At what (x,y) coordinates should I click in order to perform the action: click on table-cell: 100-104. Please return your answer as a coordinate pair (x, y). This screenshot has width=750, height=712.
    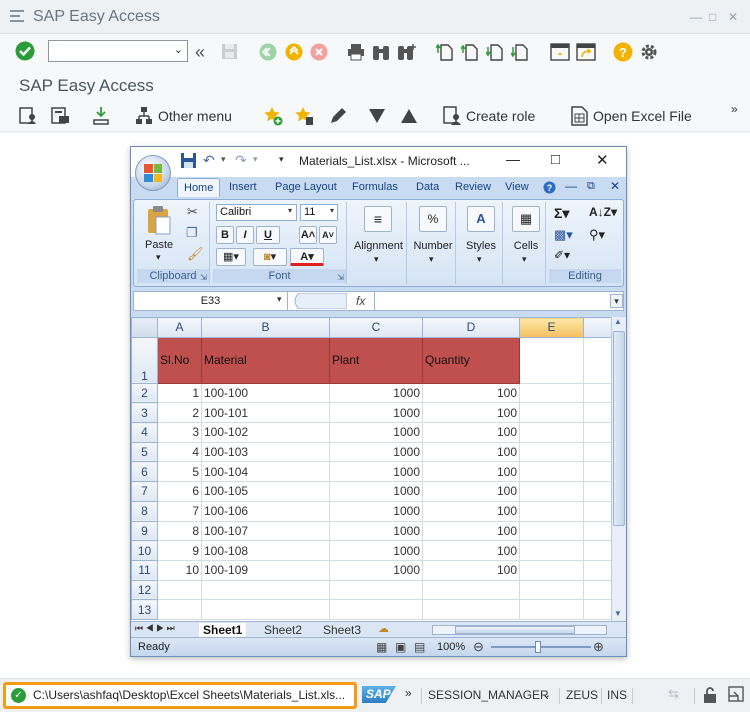
    Looking at the image, I should click on (265, 472).